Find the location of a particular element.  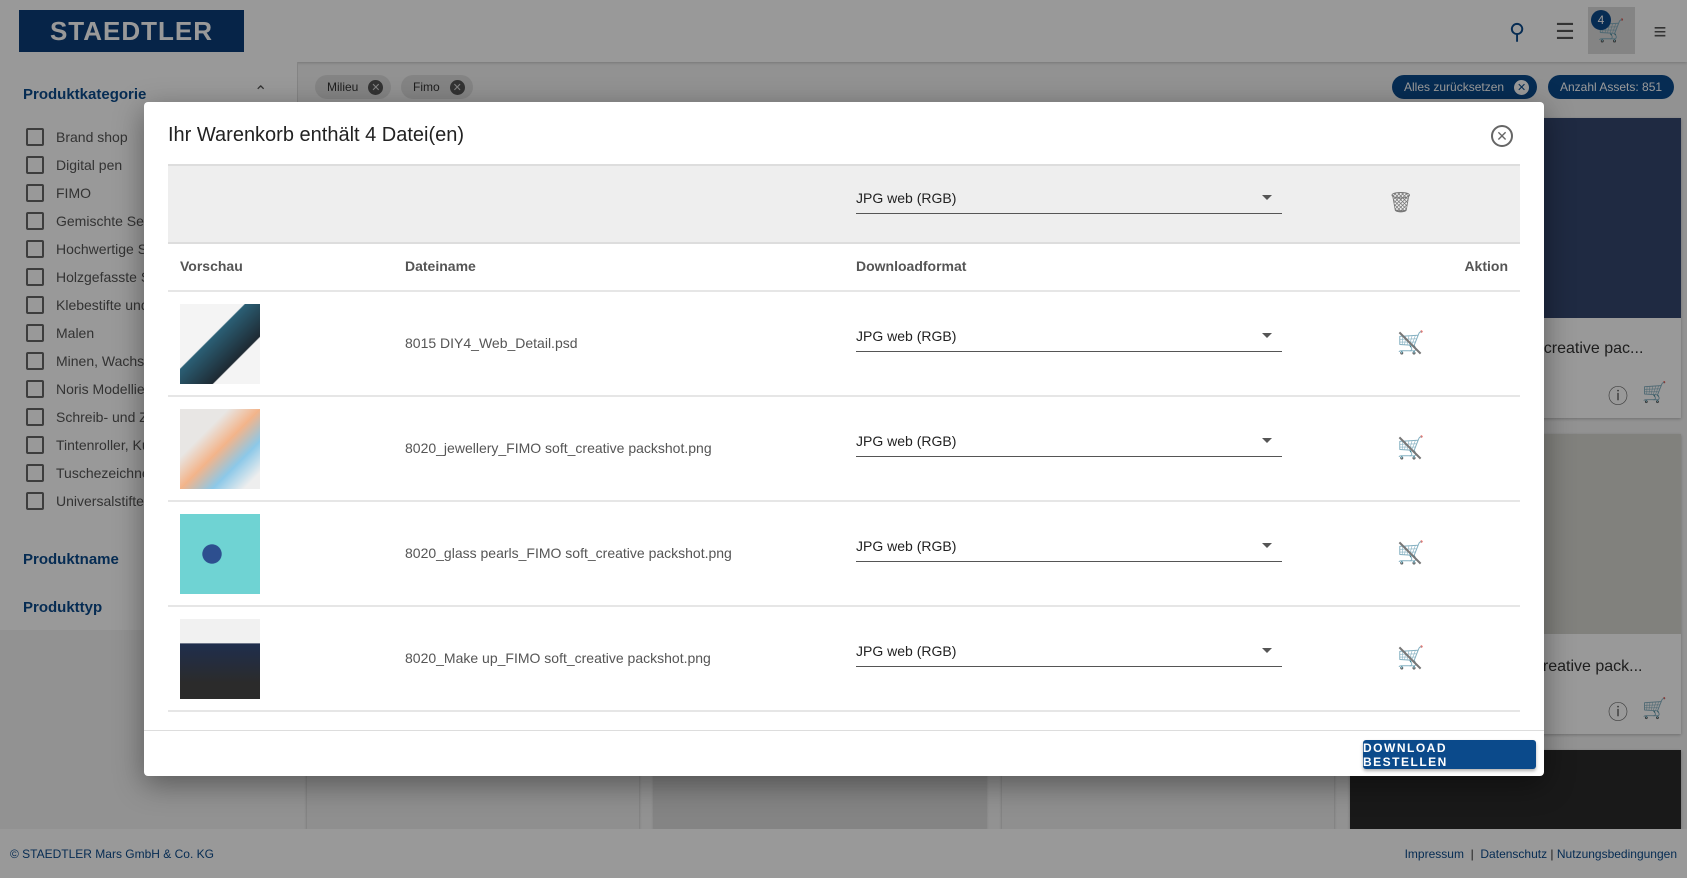

order-download-button: DOWNLOAD BESTELLEN is located at coordinates (1449, 754).